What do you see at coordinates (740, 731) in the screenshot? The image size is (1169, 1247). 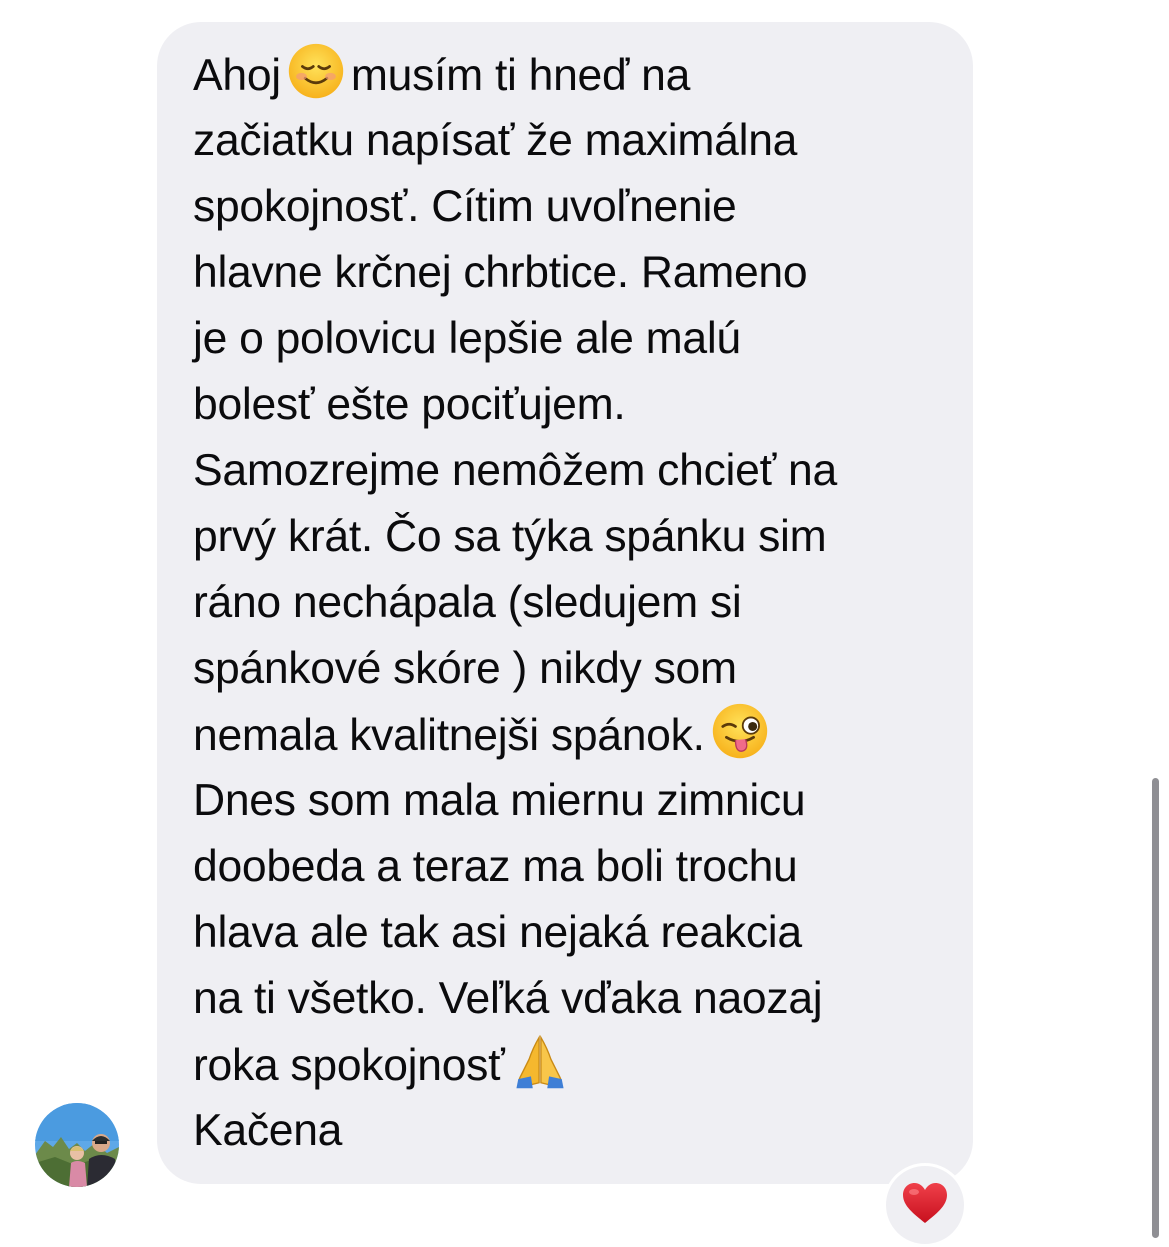 I see `winking-tongue-face-icon` at bounding box center [740, 731].